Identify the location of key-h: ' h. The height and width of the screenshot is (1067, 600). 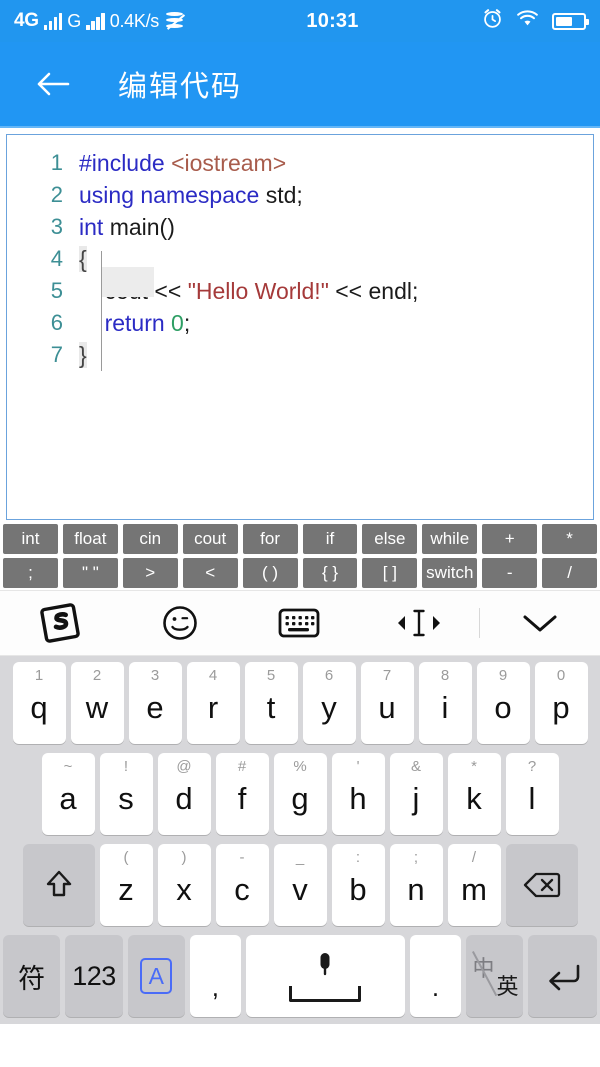
(358, 794).